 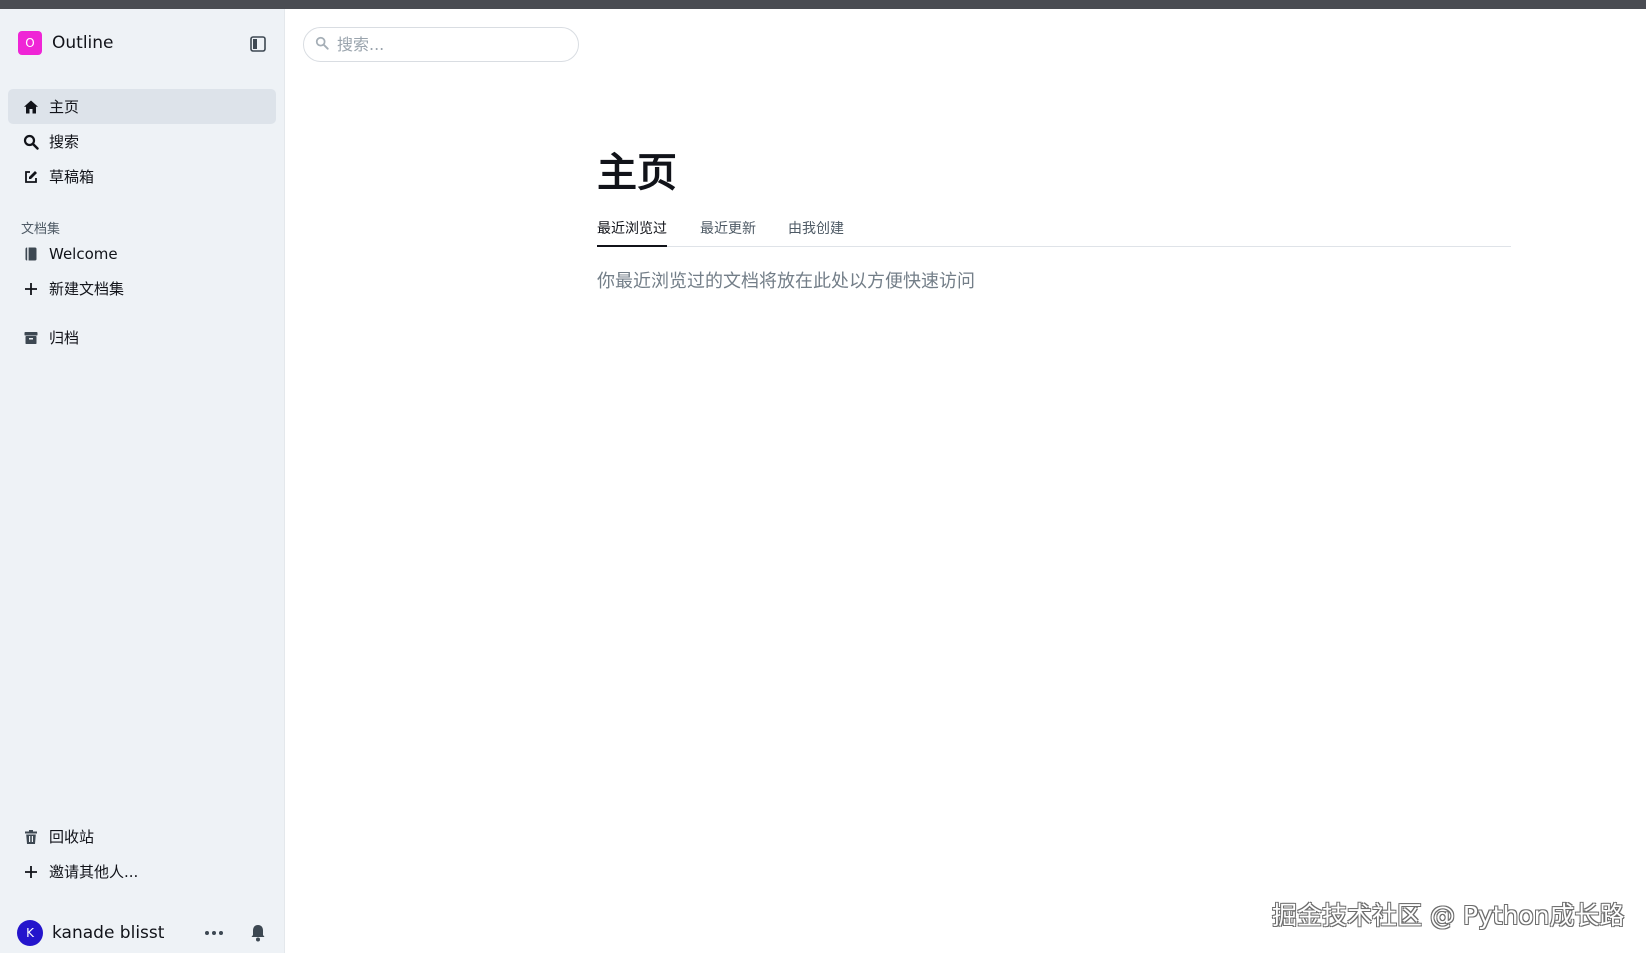 I want to click on workspace-brand: O Outline, so click(x=66, y=43).